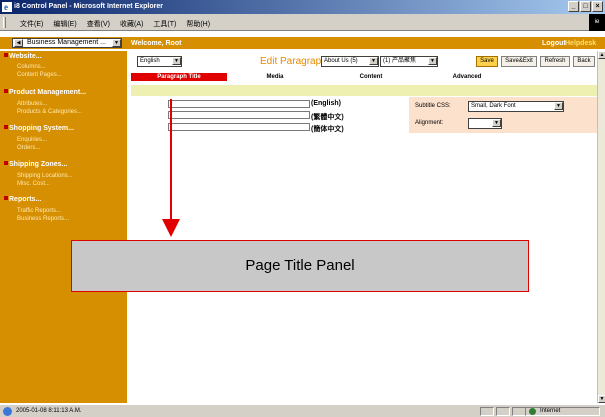 The width and height of the screenshot is (605, 417). What do you see at coordinates (554, 43) in the screenshot?
I see `logout-link: Logout` at bounding box center [554, 43].